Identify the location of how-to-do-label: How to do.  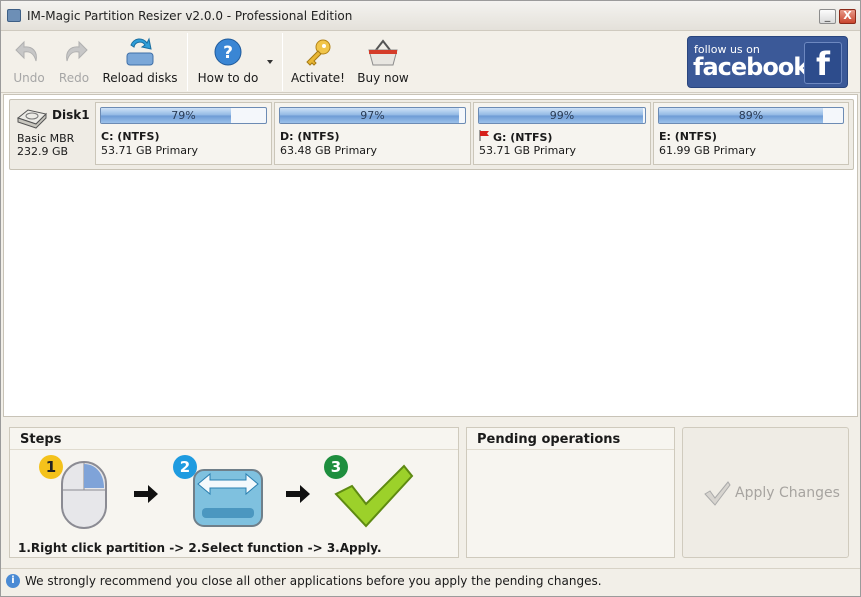
(228, 78).